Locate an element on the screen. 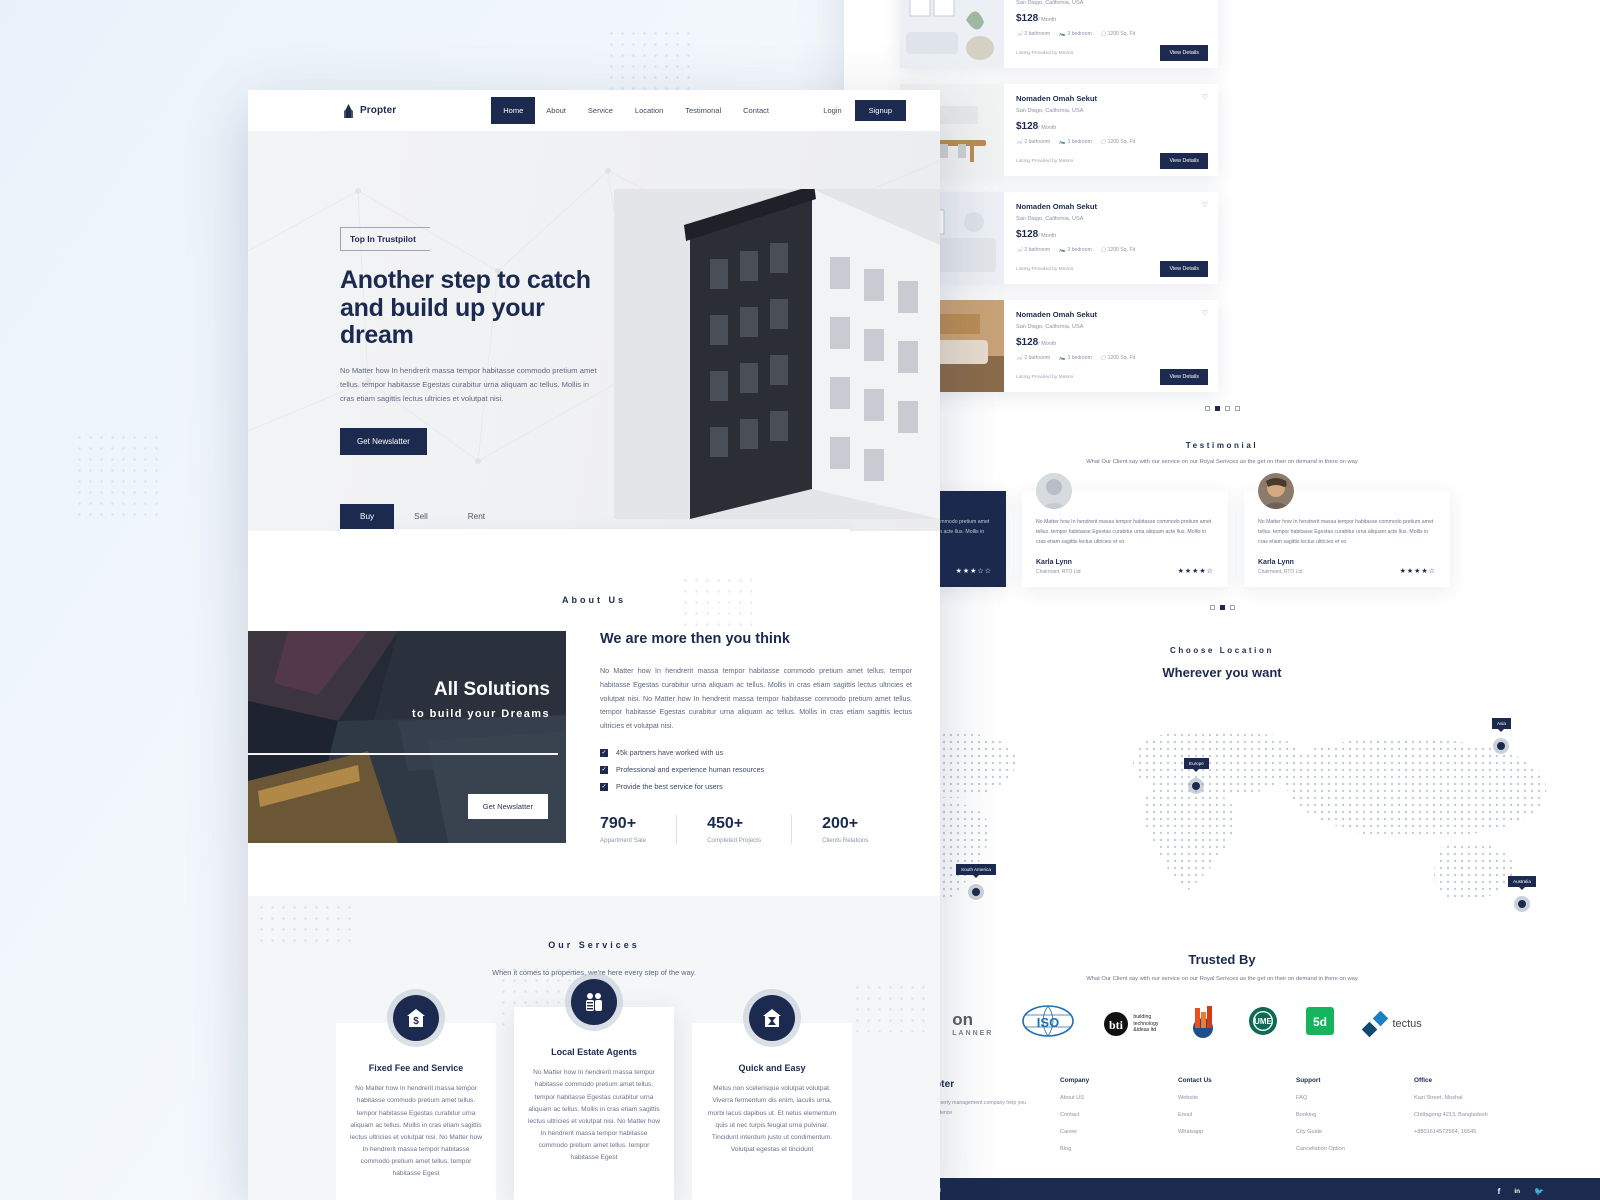  footer-link: Whatsapp is located at coordinates (1220, 1132).